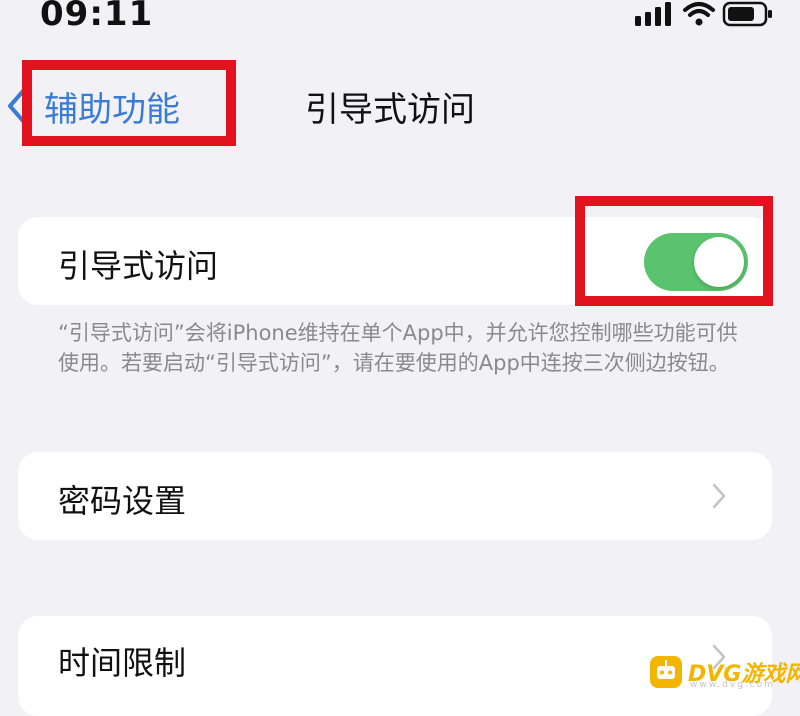 Image resolution: width=800 pixels, height=716 pixels. I want to click on status-icons, so click(704, 15).